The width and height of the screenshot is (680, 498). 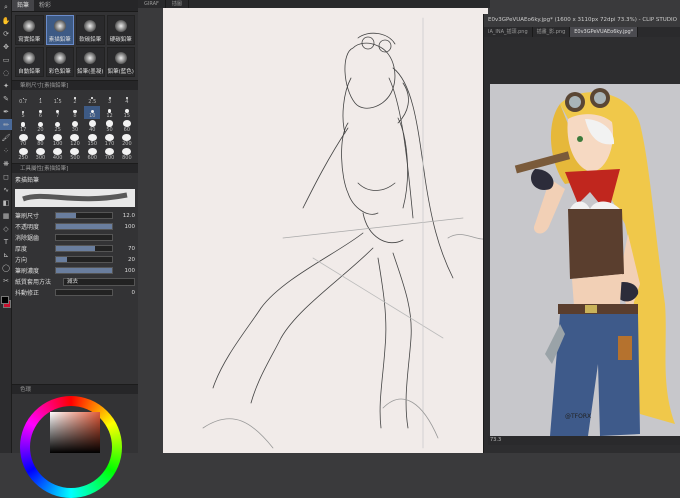 What do you see at coordinates (27, 227) in the screenshot?
I see `property-label: 不透明度` at bounding box center [27, 227].